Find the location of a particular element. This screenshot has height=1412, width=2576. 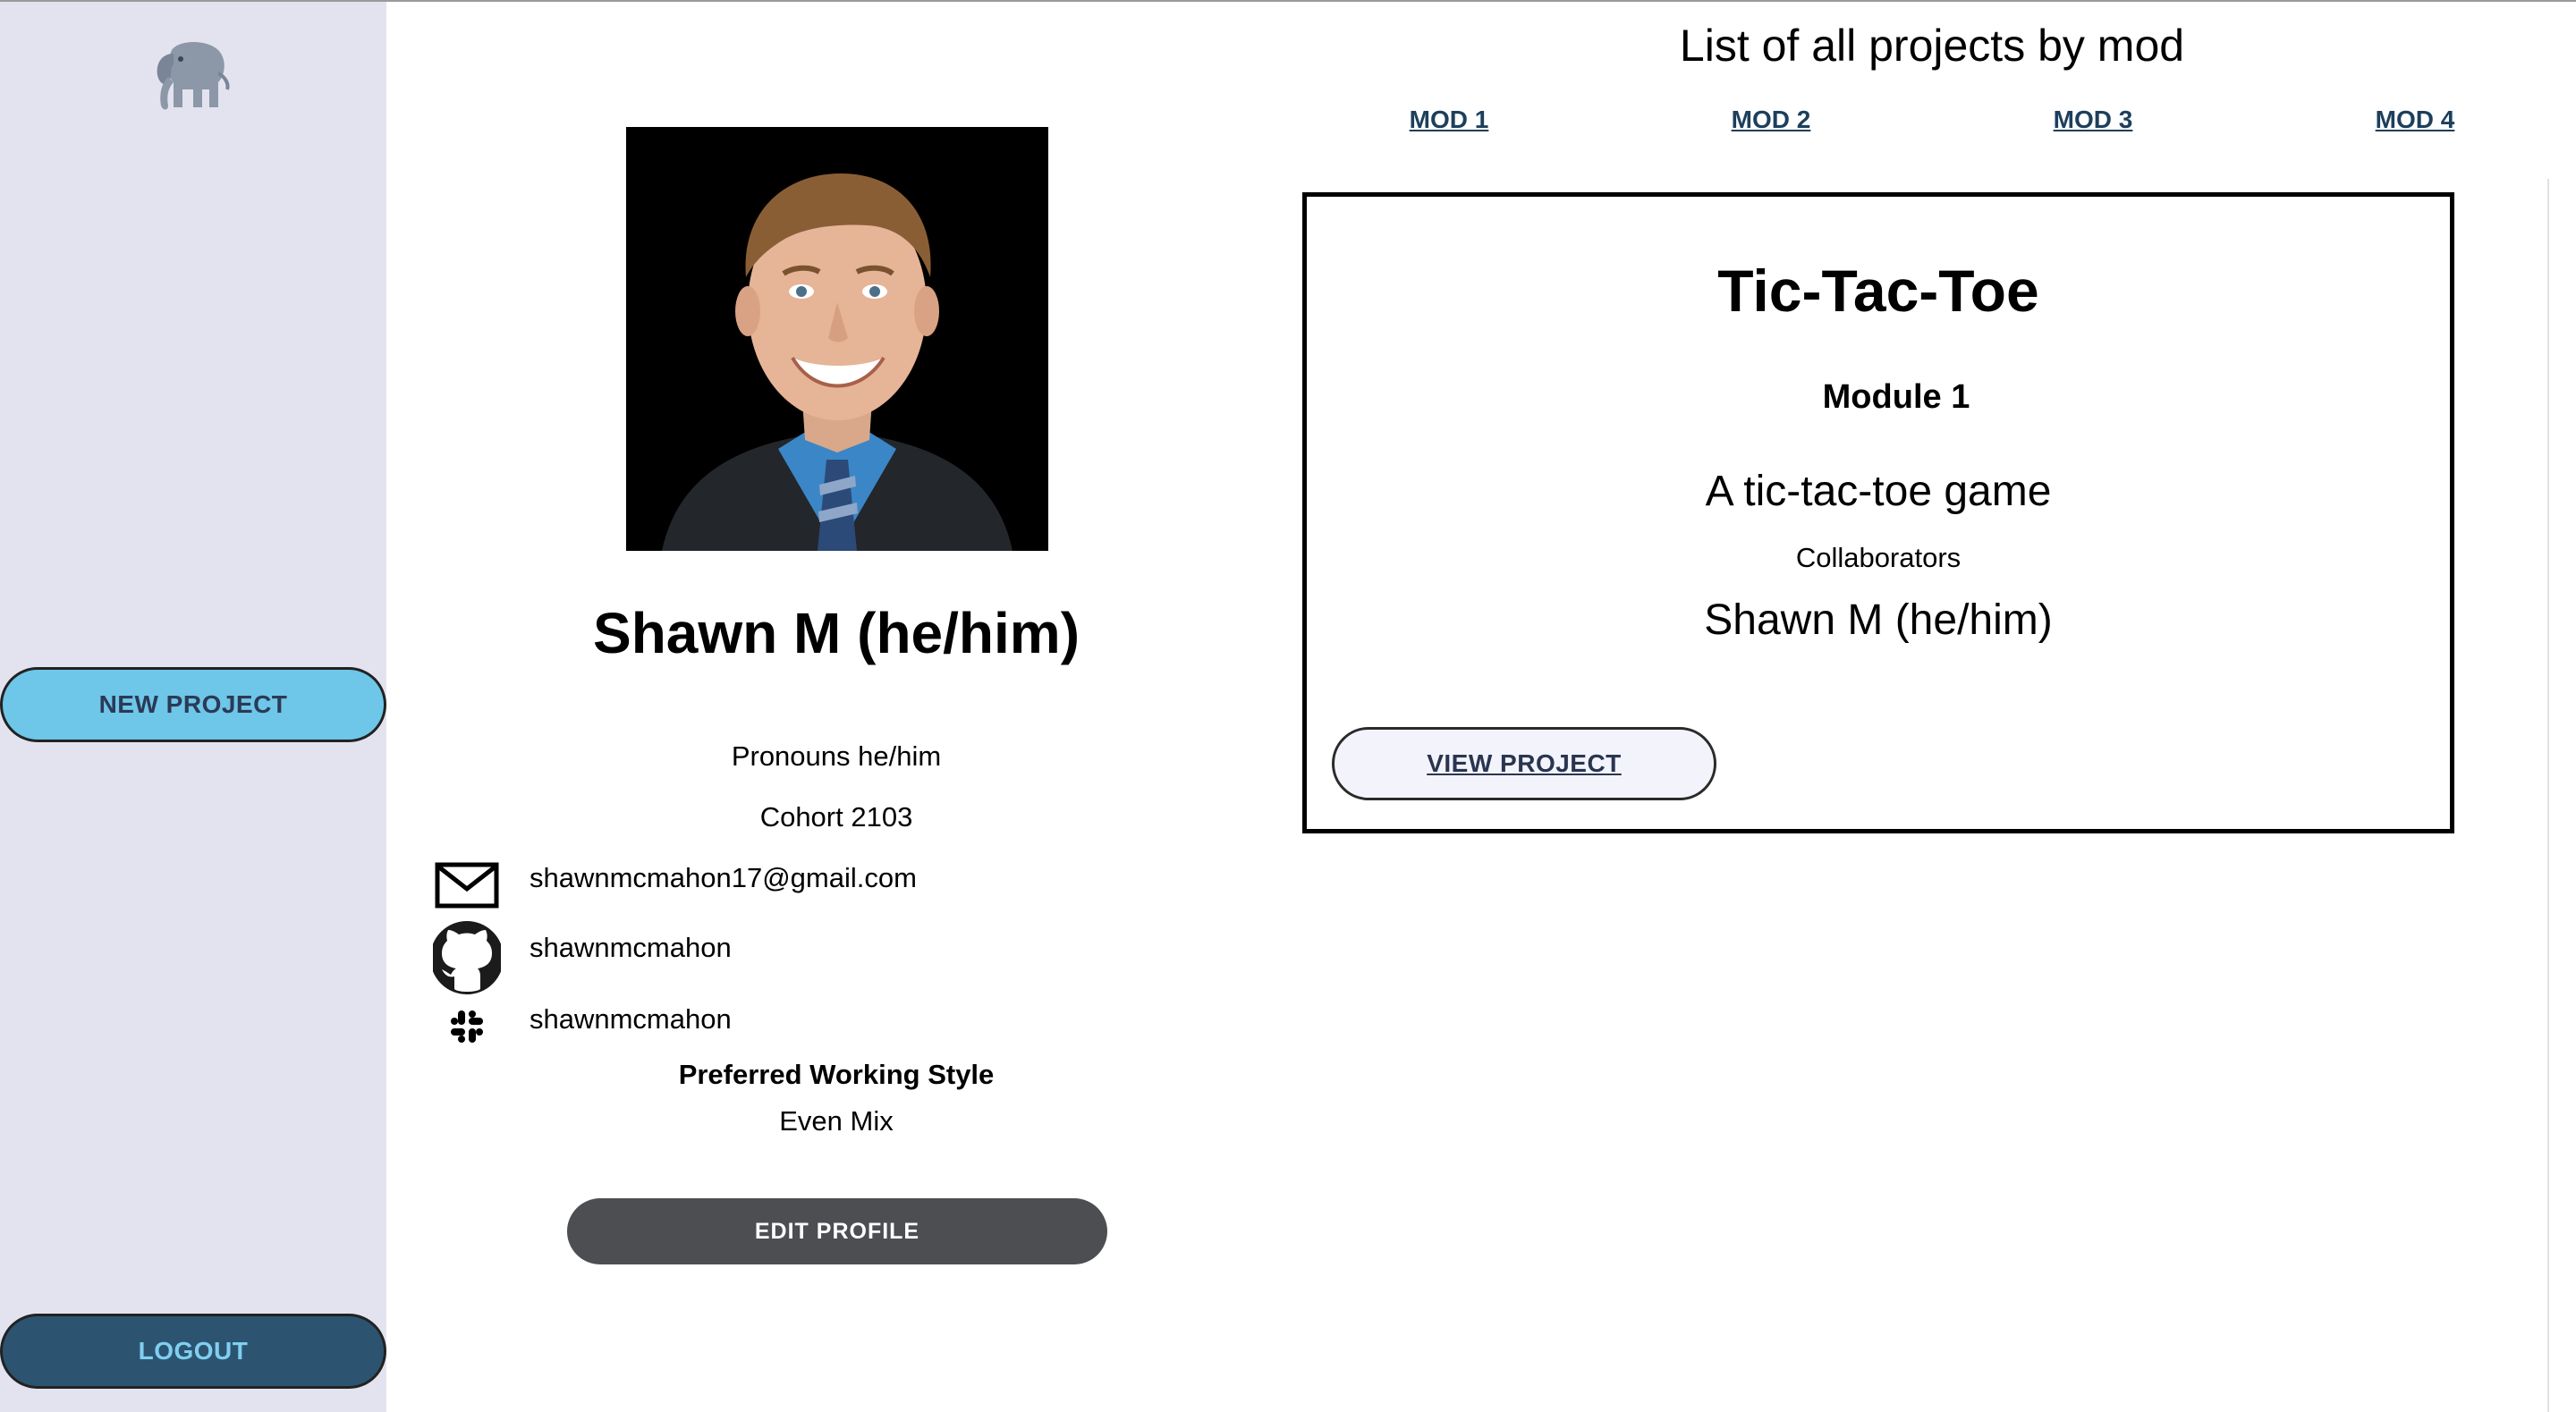

tab-mod-4: MOD 4 is located at coordinates (2415, 120).